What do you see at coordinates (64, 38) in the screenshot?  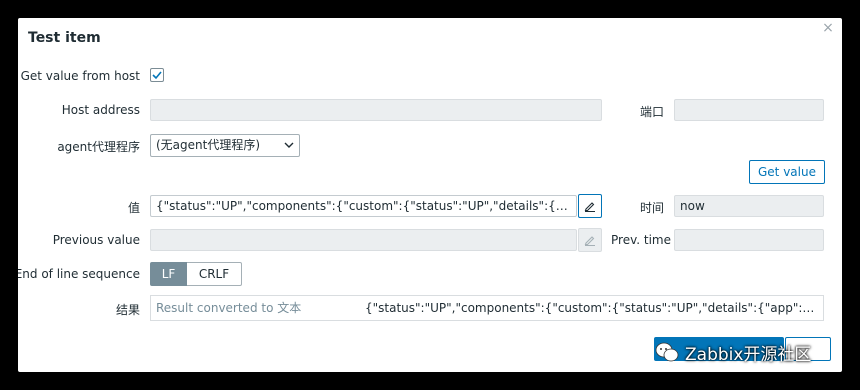 I see `dialog-title: Test item` at bounding box center [64, 38].